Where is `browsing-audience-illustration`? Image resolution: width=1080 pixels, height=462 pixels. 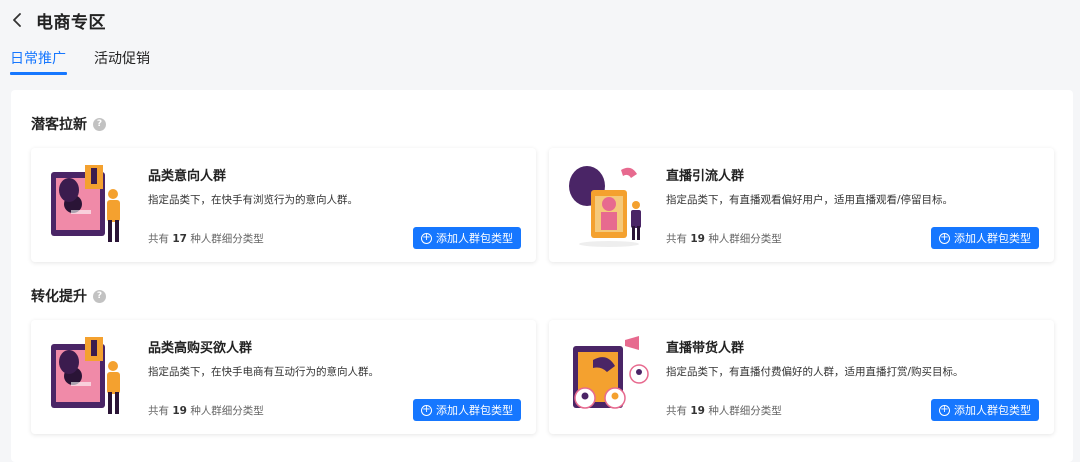
browsing-audience-illustration is located at coordinates (91, 204).